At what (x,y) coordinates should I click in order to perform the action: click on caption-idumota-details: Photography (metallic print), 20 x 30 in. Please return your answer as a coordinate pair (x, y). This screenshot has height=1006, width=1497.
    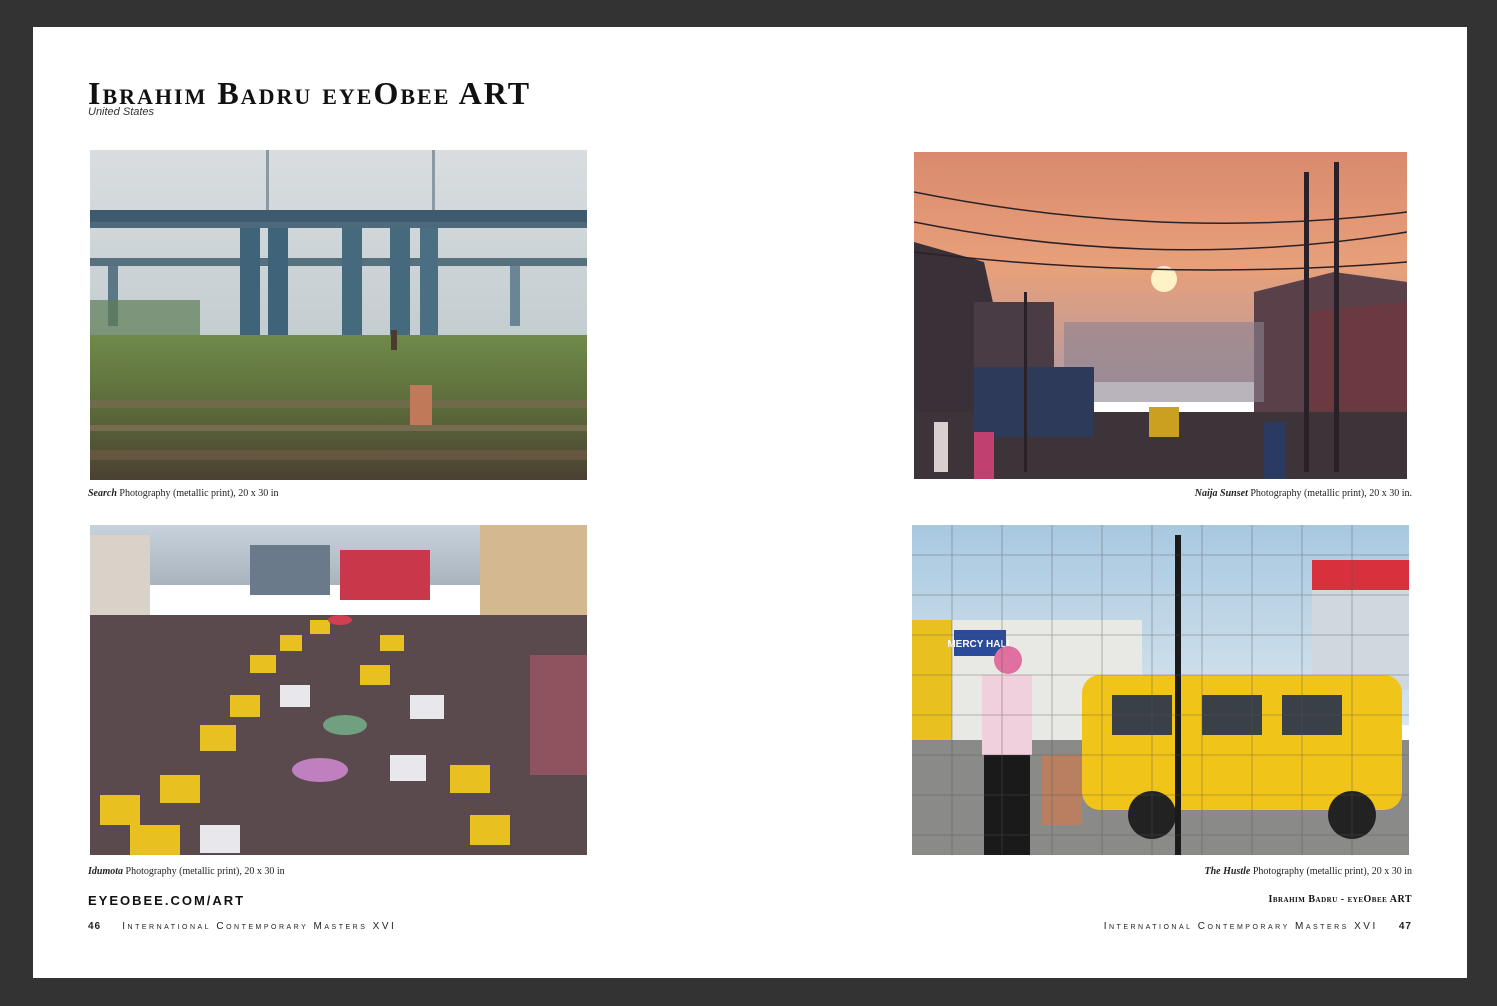
    Looking at the image, I should click on (205, 871).